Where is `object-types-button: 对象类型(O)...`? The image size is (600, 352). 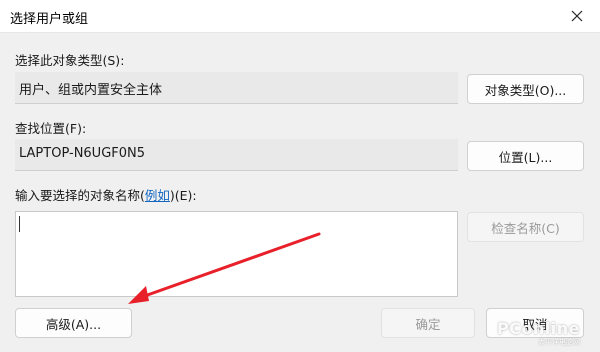
object-types-button: 对象类型(O)... is located at coordinates (525, 89).